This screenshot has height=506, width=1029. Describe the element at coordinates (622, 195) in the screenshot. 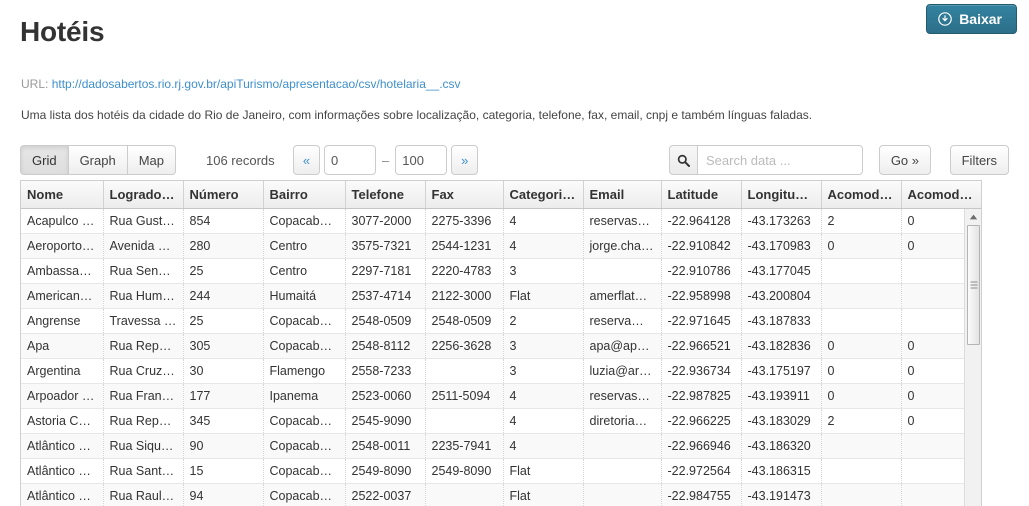

I see `column-header-email: Email` at that location.